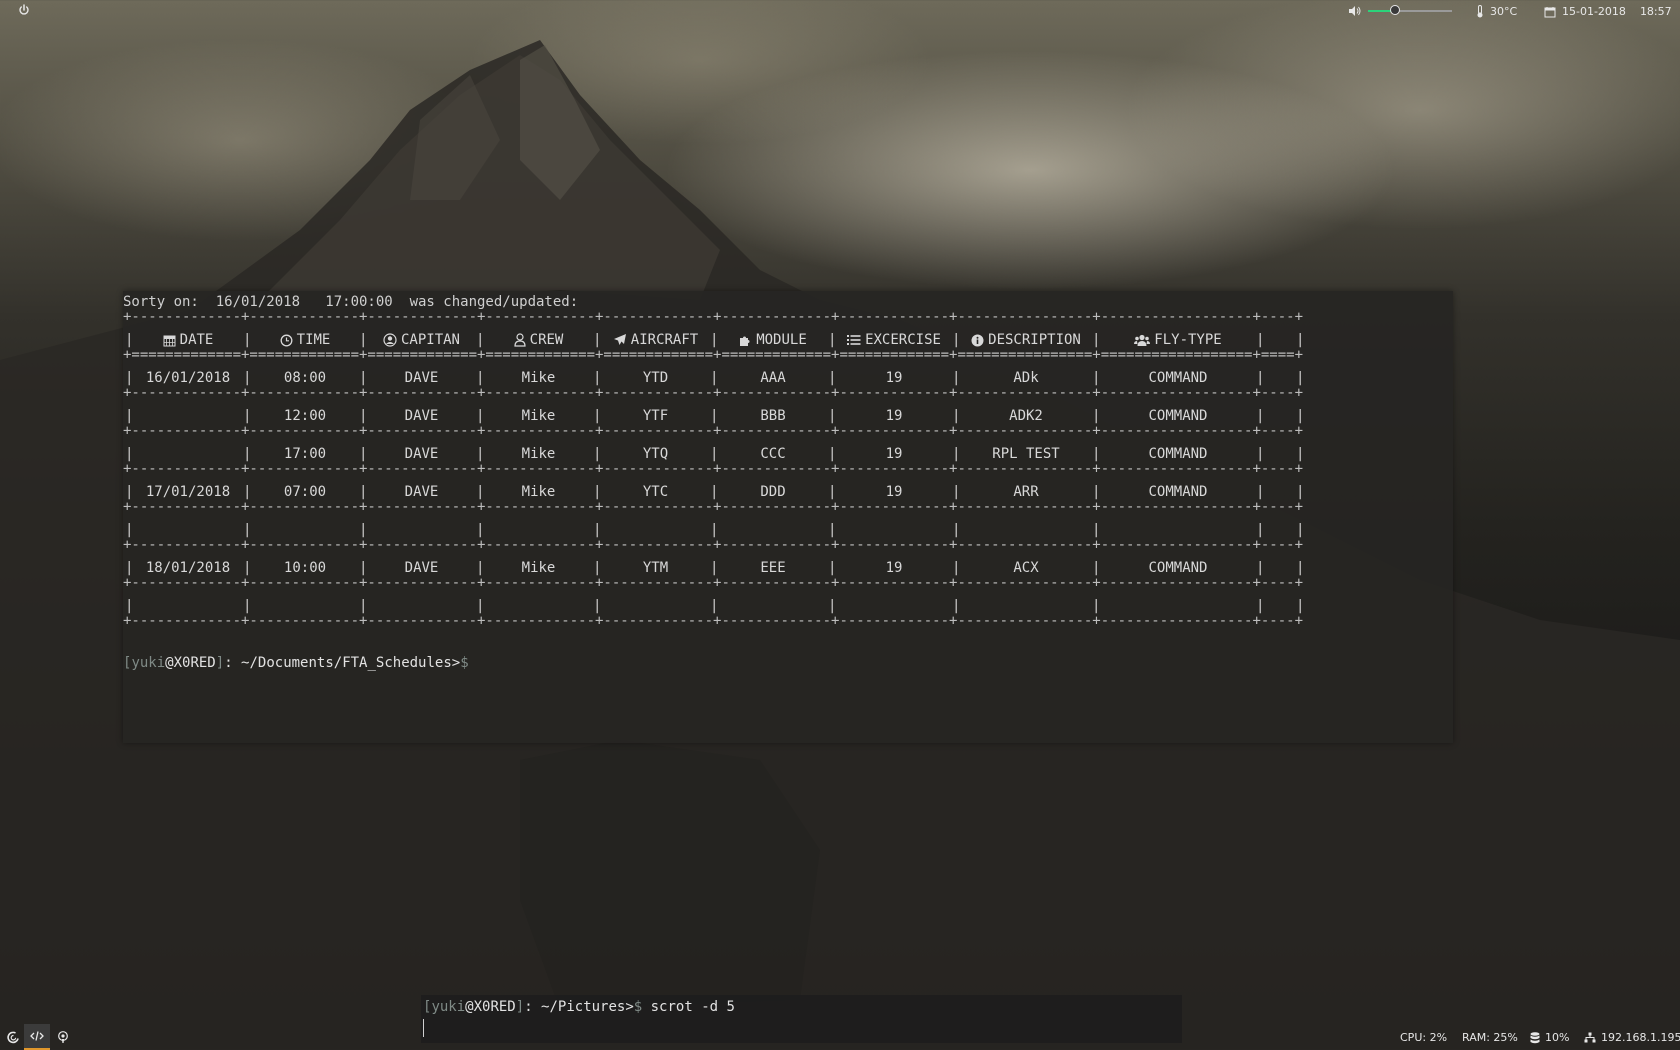  Describe the element at coordinates (745, 340) in the screenshot. I see `puzzle-icon` at that location.